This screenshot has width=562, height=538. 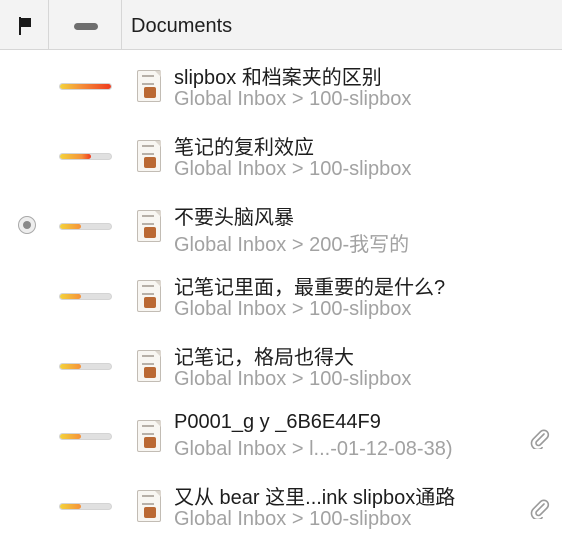 I want to click on dash-icon, so click(x=86, y=26).